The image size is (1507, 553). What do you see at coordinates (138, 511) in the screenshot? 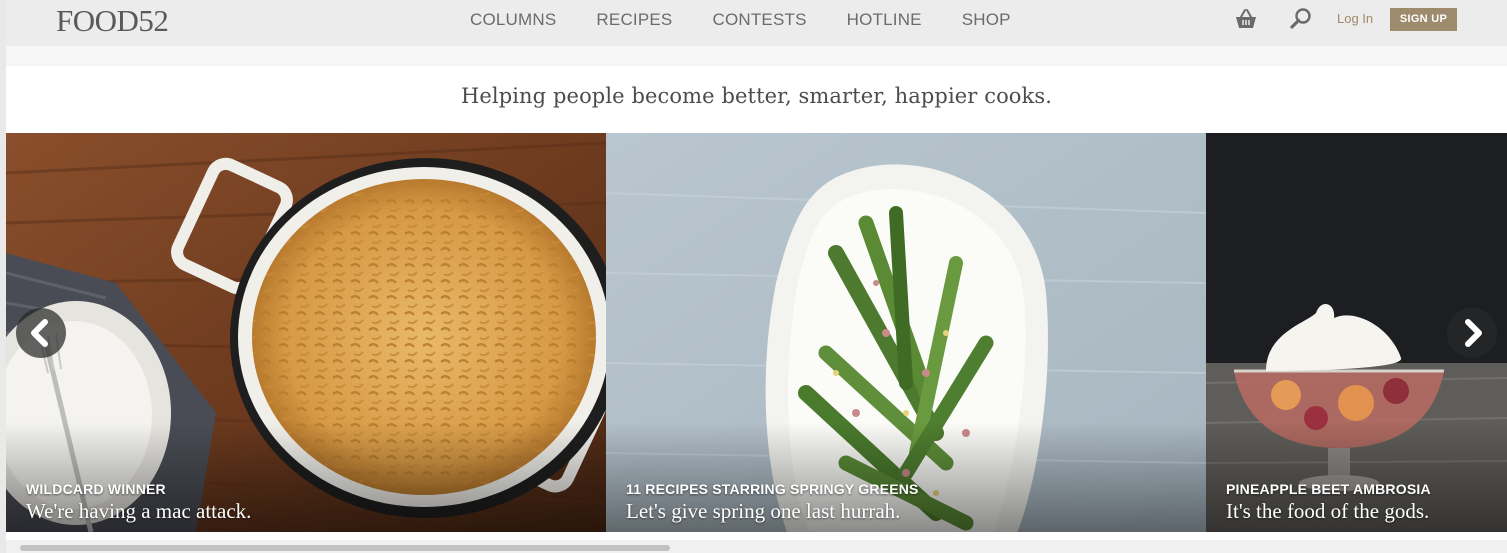
I see `slide-caption: We're having a mac attack.` at bounding box center [138, 511].